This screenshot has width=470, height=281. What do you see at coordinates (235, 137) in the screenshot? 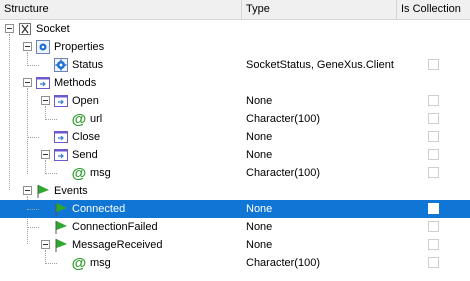
I see `tree-row: Close None` at bounding box center [235, 137].